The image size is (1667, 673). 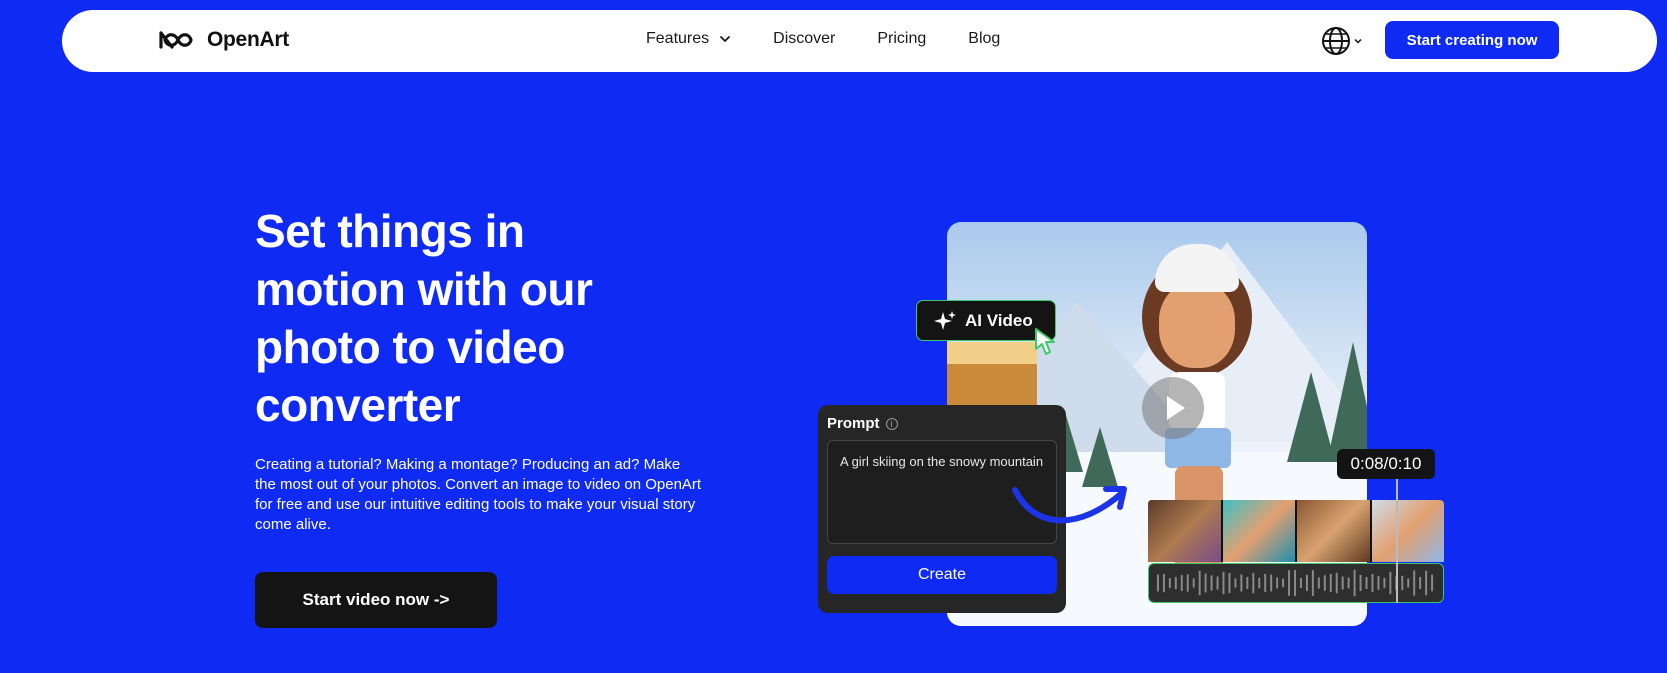 I want to click on logo: OpenArt, so click(x=223, y=40).